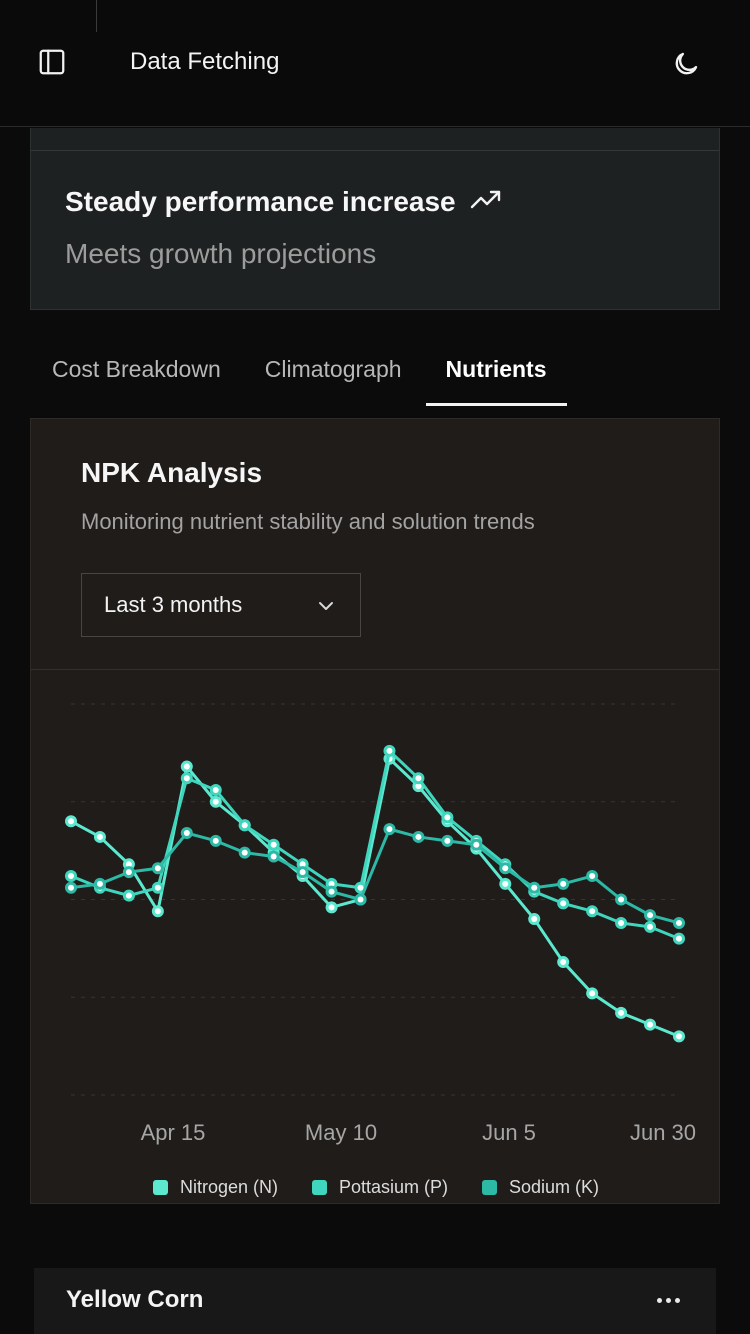 The image size is (750, 1334). What do you see at coordinates (486, 202) in the screenshot?
I see `trending-up-icon` at bounding box center [486, 202].